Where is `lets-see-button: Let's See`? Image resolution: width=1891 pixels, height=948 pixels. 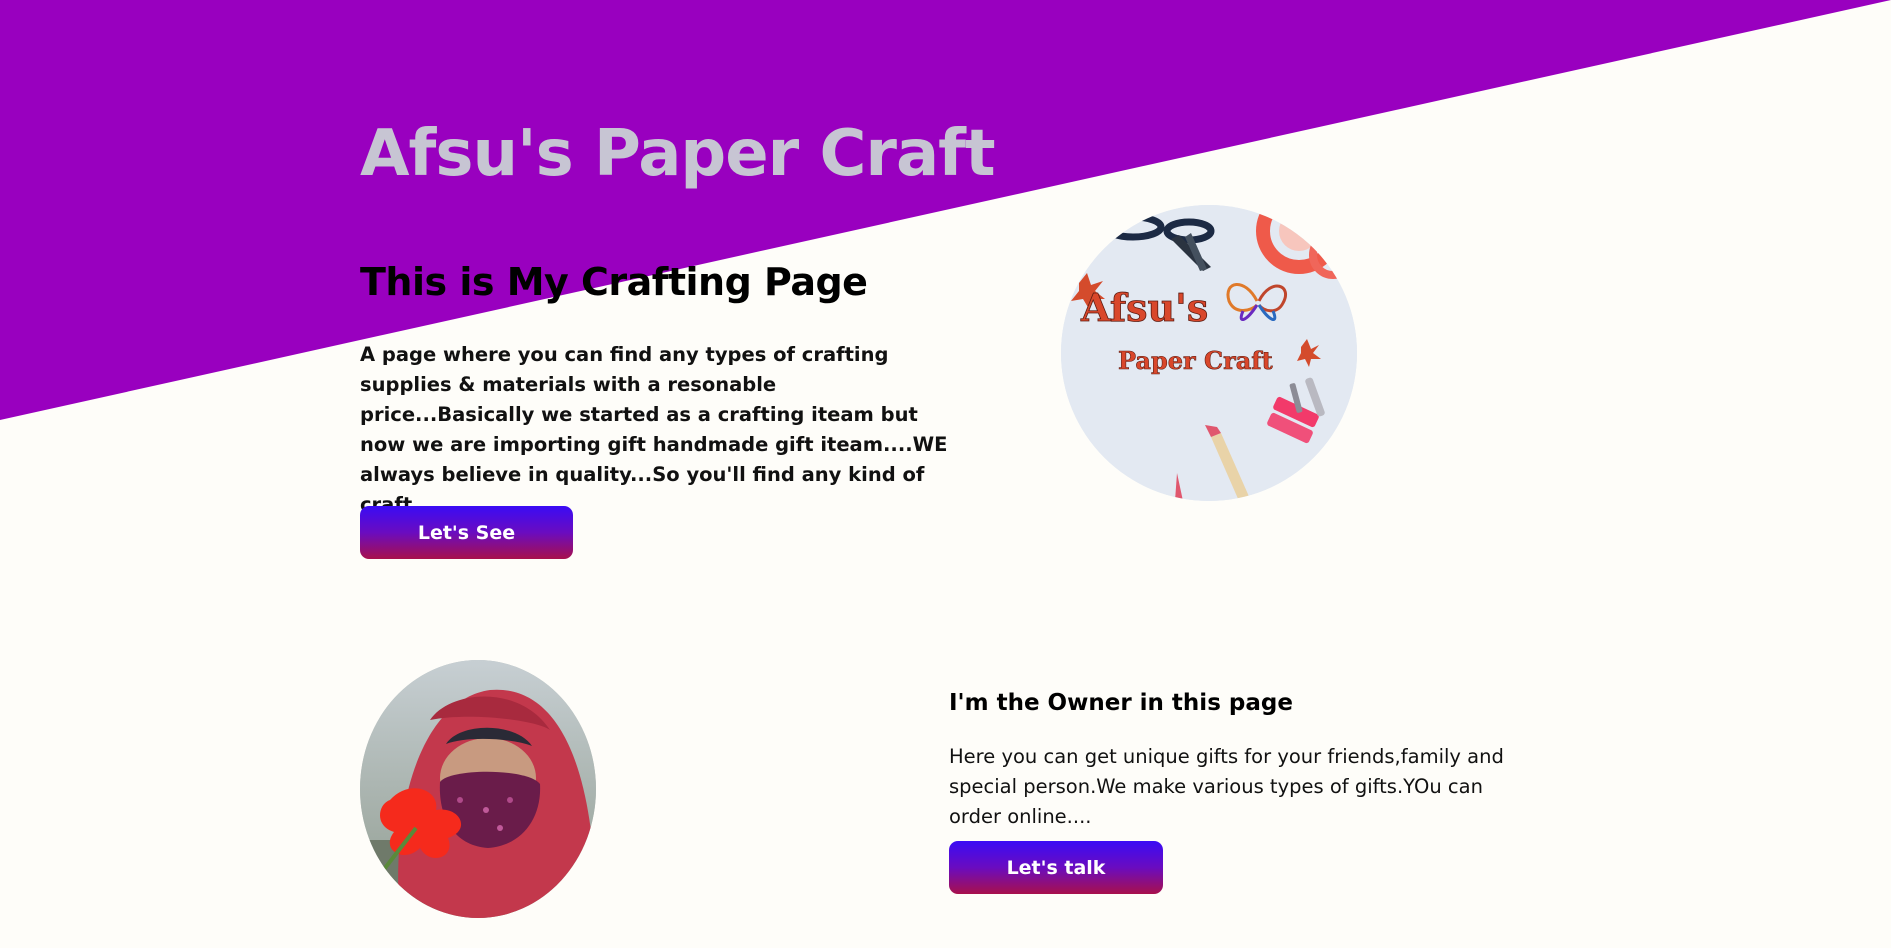
lets-see-button: Let's See is located at coordinates (466, 532).